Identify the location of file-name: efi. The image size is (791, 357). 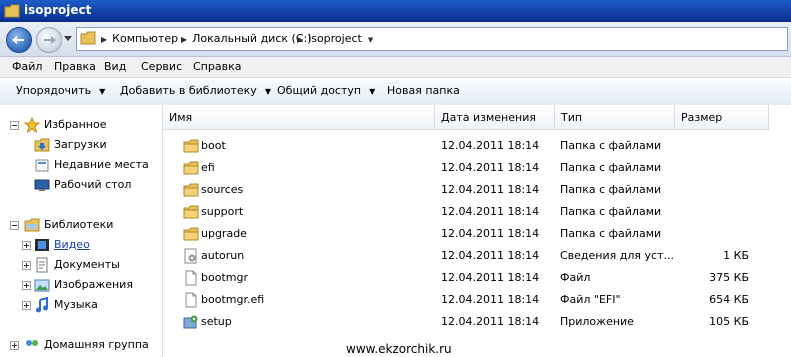
(208, 167).